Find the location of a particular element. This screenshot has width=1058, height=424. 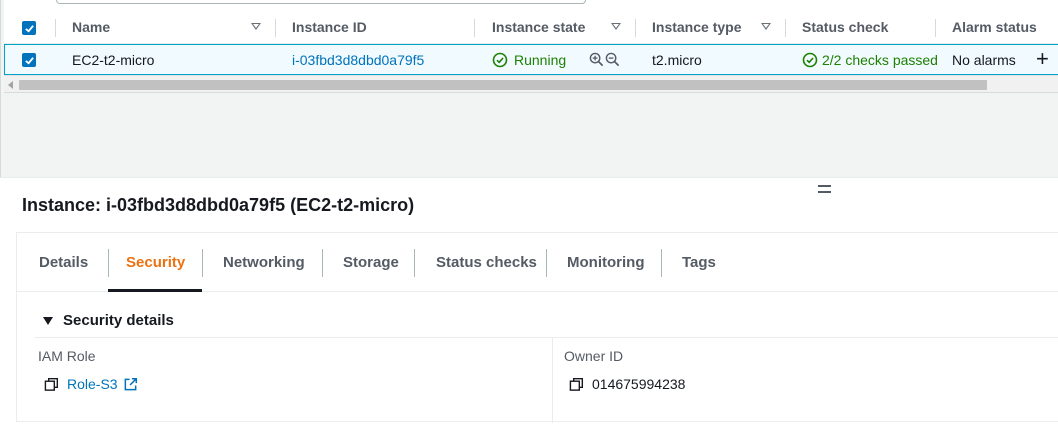

caret-down-icon is located at coordinates (48, 320).